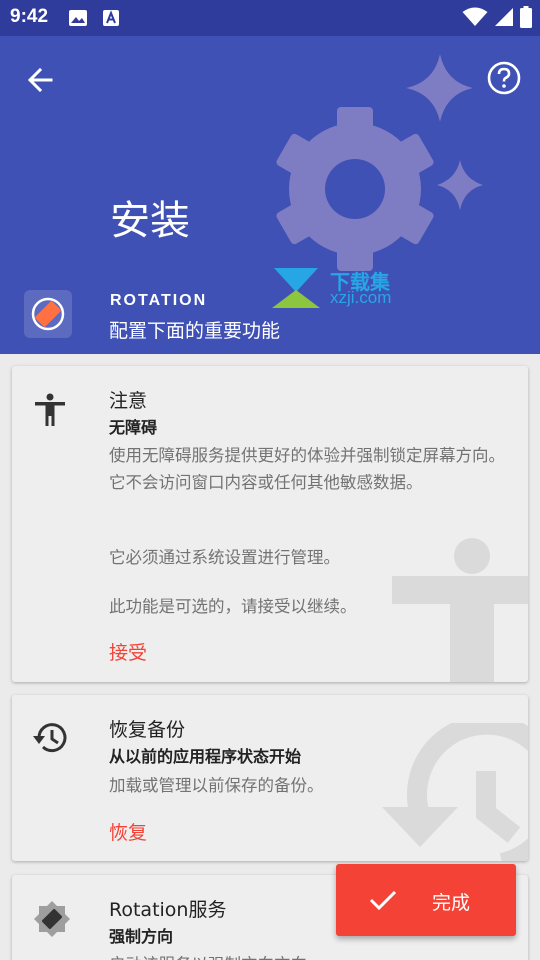  Describe the element at coordinates (195, 331) in the screenshot. I see `header-subtitle: 配置下面的重要功能` at that location.